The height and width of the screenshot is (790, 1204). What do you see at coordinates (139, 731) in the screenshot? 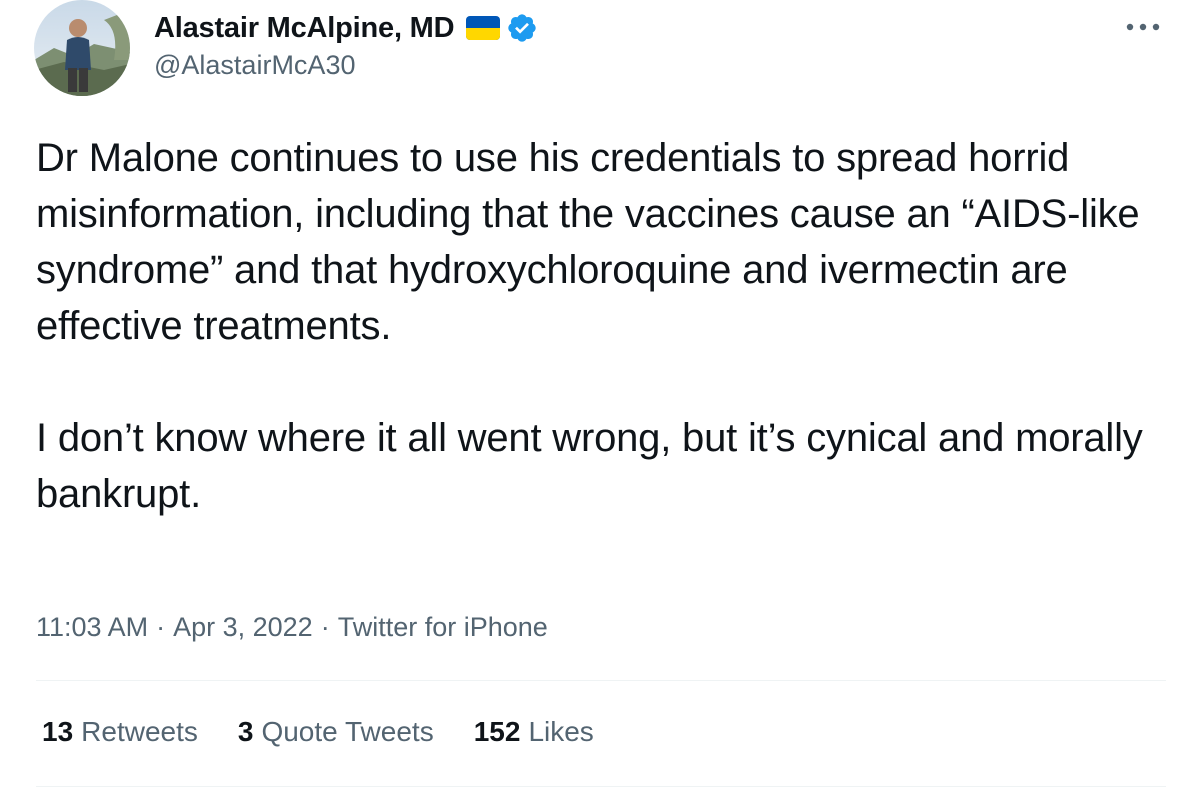
I see `retweets-label: Retweets` at bounding box center [139, 731].